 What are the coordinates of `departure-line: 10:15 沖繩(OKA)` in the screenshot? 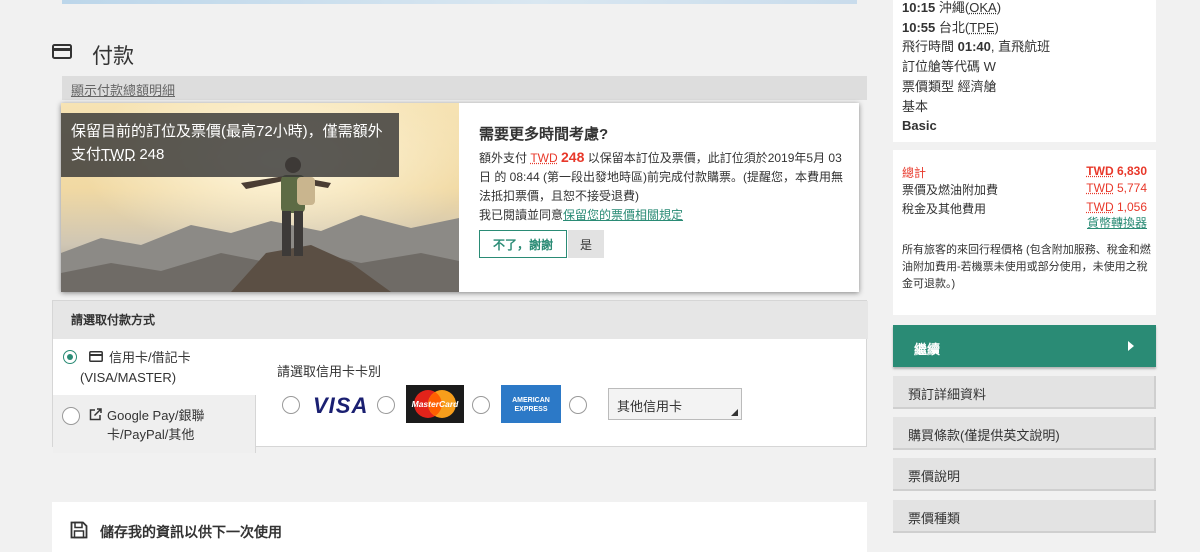 It's located at (952, 7).